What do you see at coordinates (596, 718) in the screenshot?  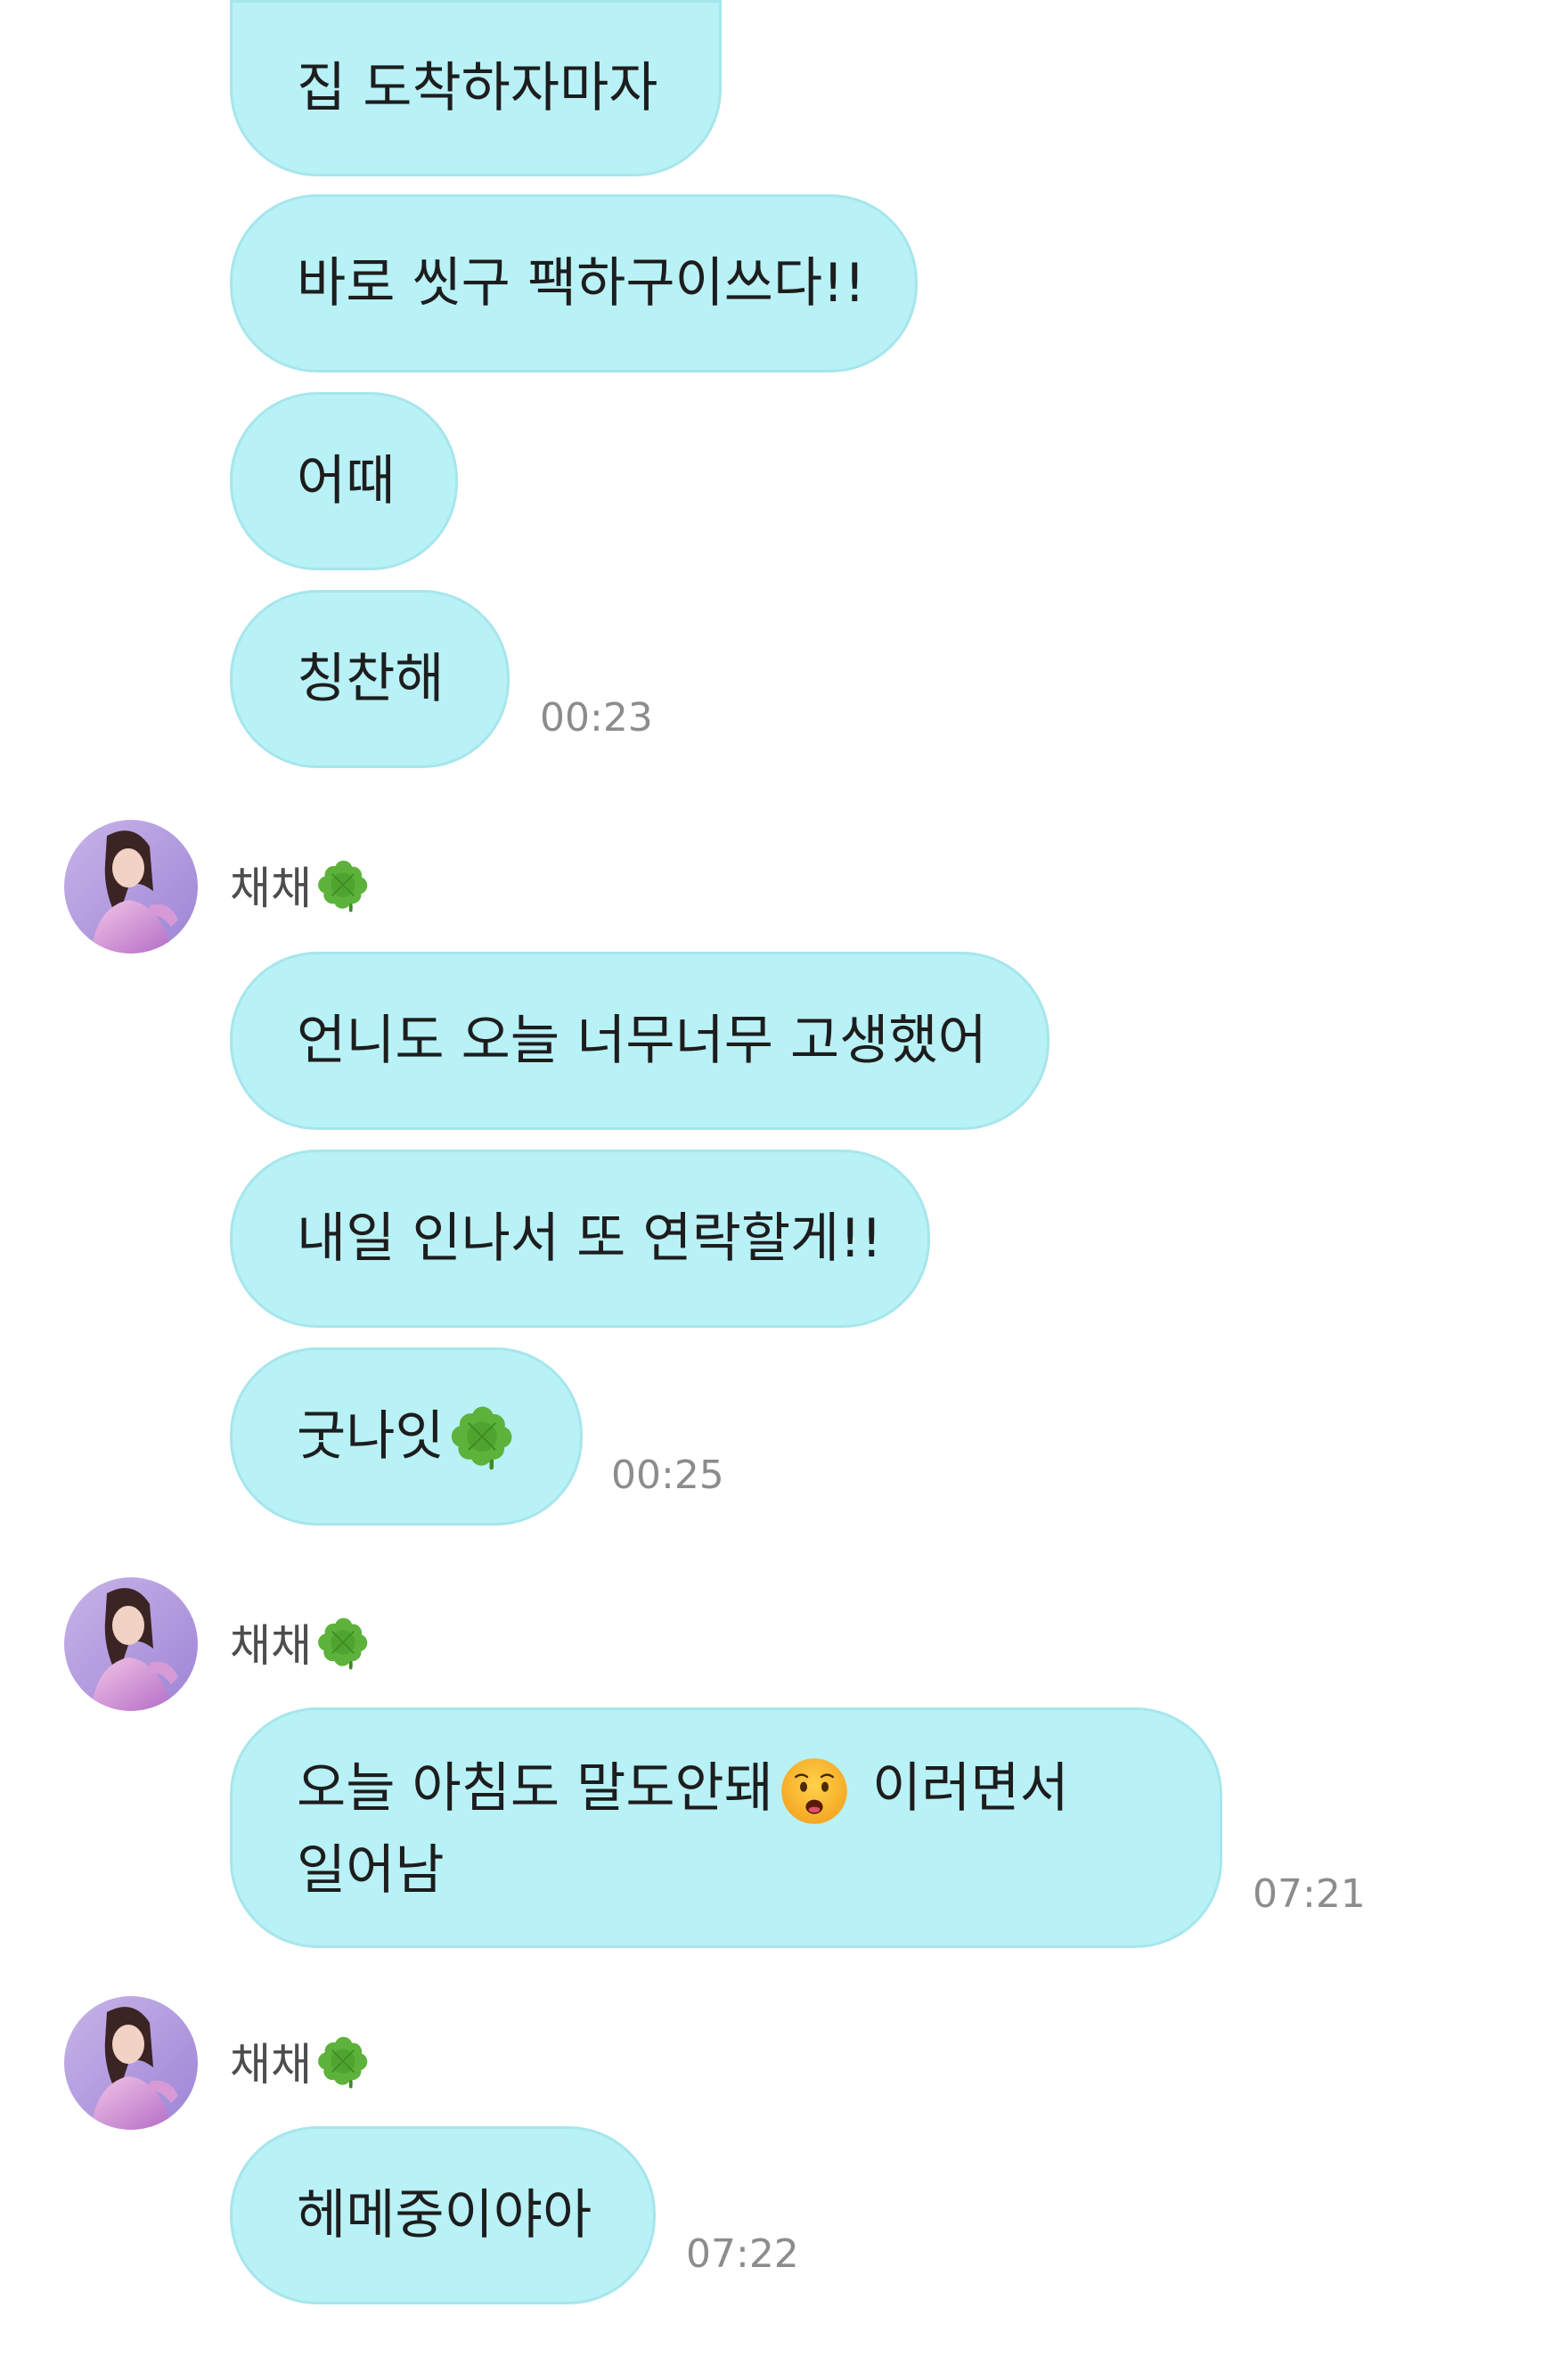 I see `message-timestamp: 00:23` at bounding box center [596, 718].